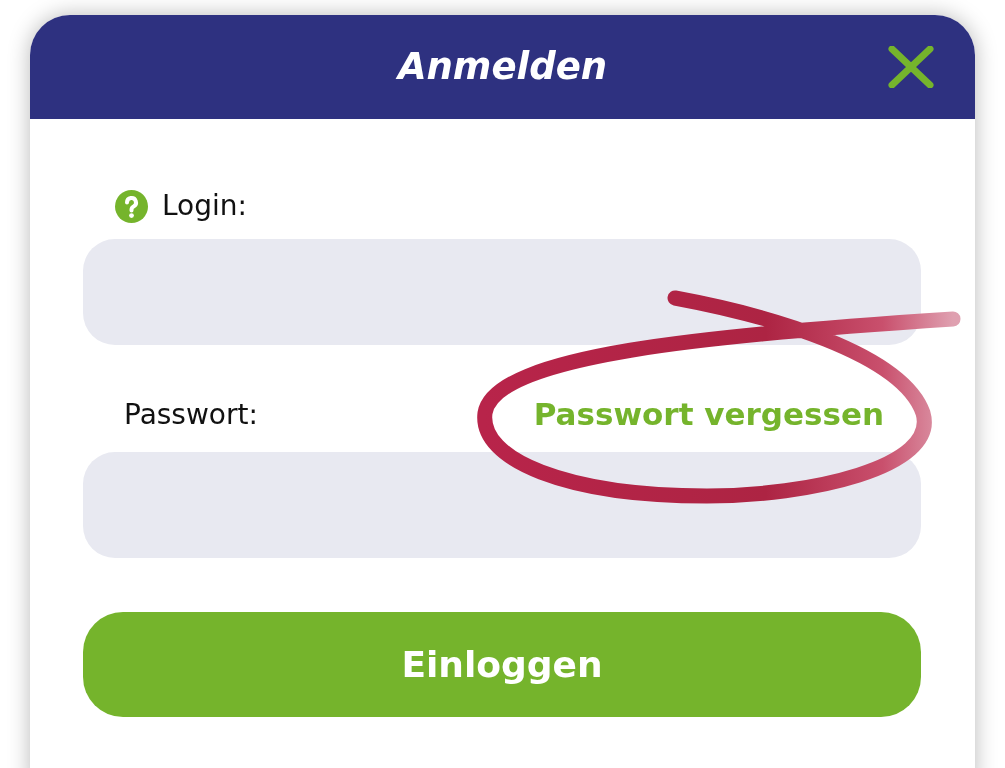 The width and height of the screenshot is (1005, 768). I want to click on close-icon, so click(911, 67).